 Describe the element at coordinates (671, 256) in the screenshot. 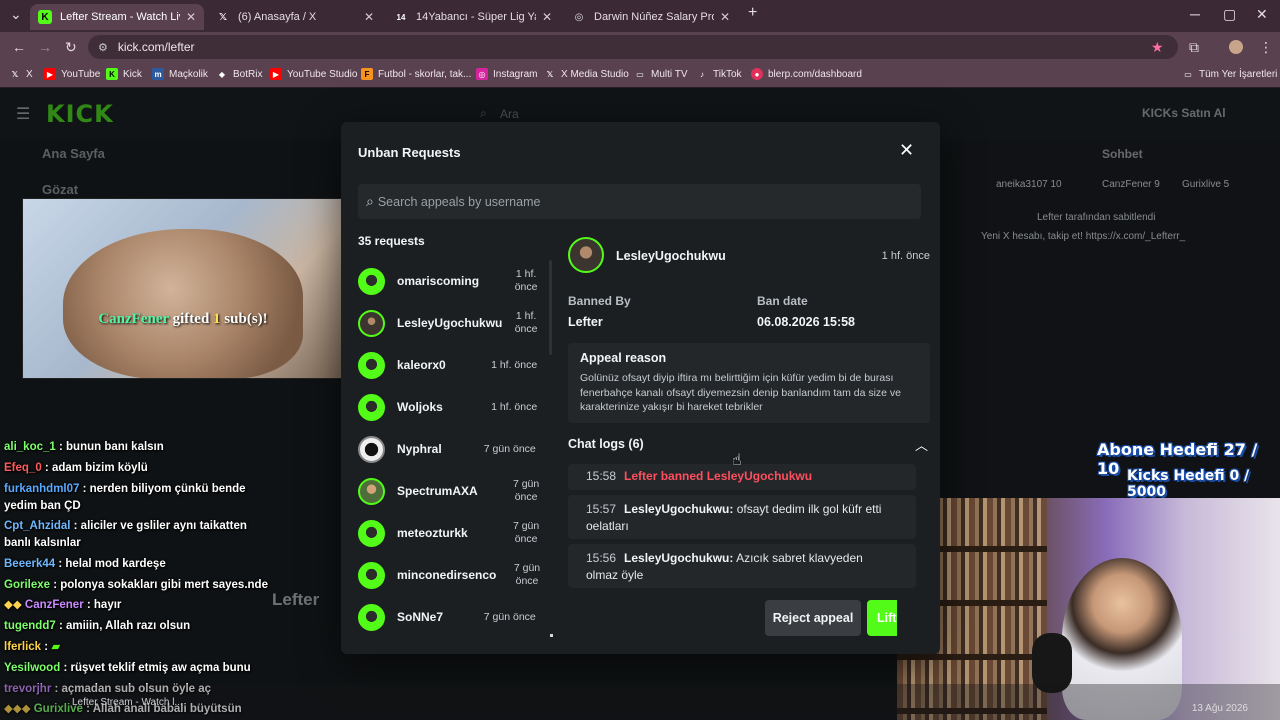

I see `appeal-username: LesleyUgochukwu` at that location.